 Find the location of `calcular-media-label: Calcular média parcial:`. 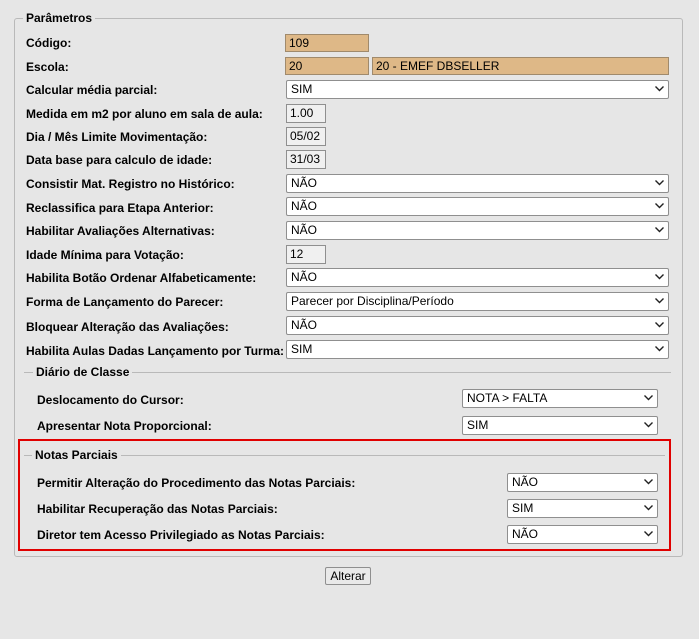

calcular-media-label: Calcular média parcial: is located at coordinates (92, 90).